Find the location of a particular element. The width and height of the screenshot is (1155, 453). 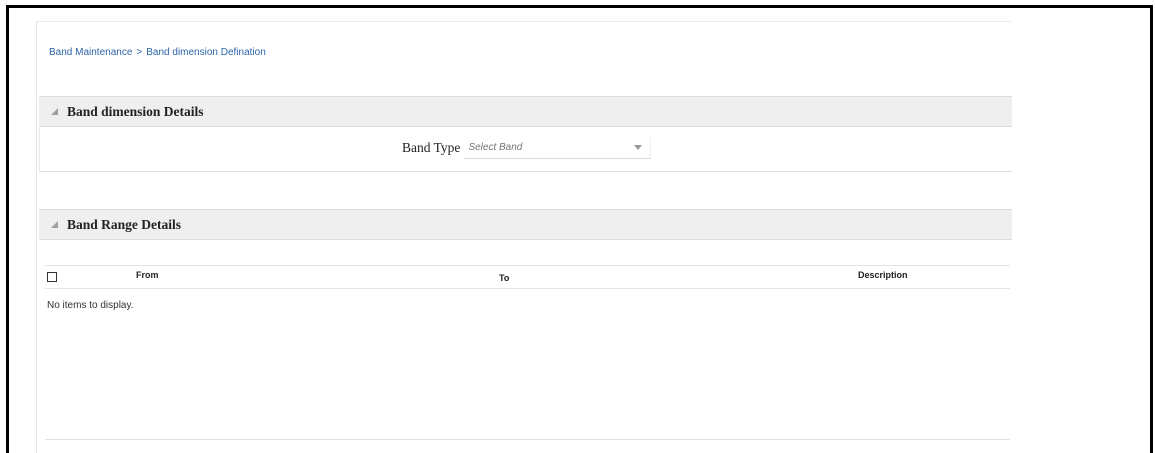

column-header-description: Description is located at coordinates (883, 275).